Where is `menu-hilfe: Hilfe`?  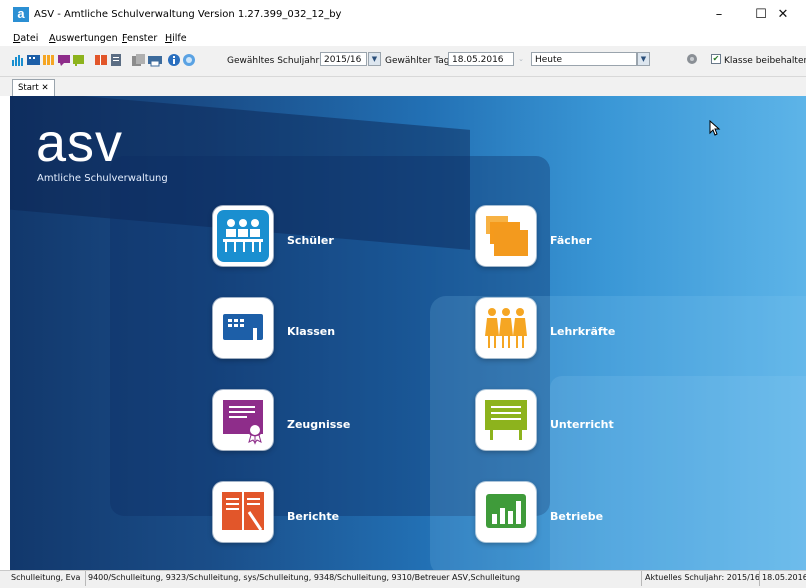
menu-hilfe: Hilfe is located at coordinates (176, 38).